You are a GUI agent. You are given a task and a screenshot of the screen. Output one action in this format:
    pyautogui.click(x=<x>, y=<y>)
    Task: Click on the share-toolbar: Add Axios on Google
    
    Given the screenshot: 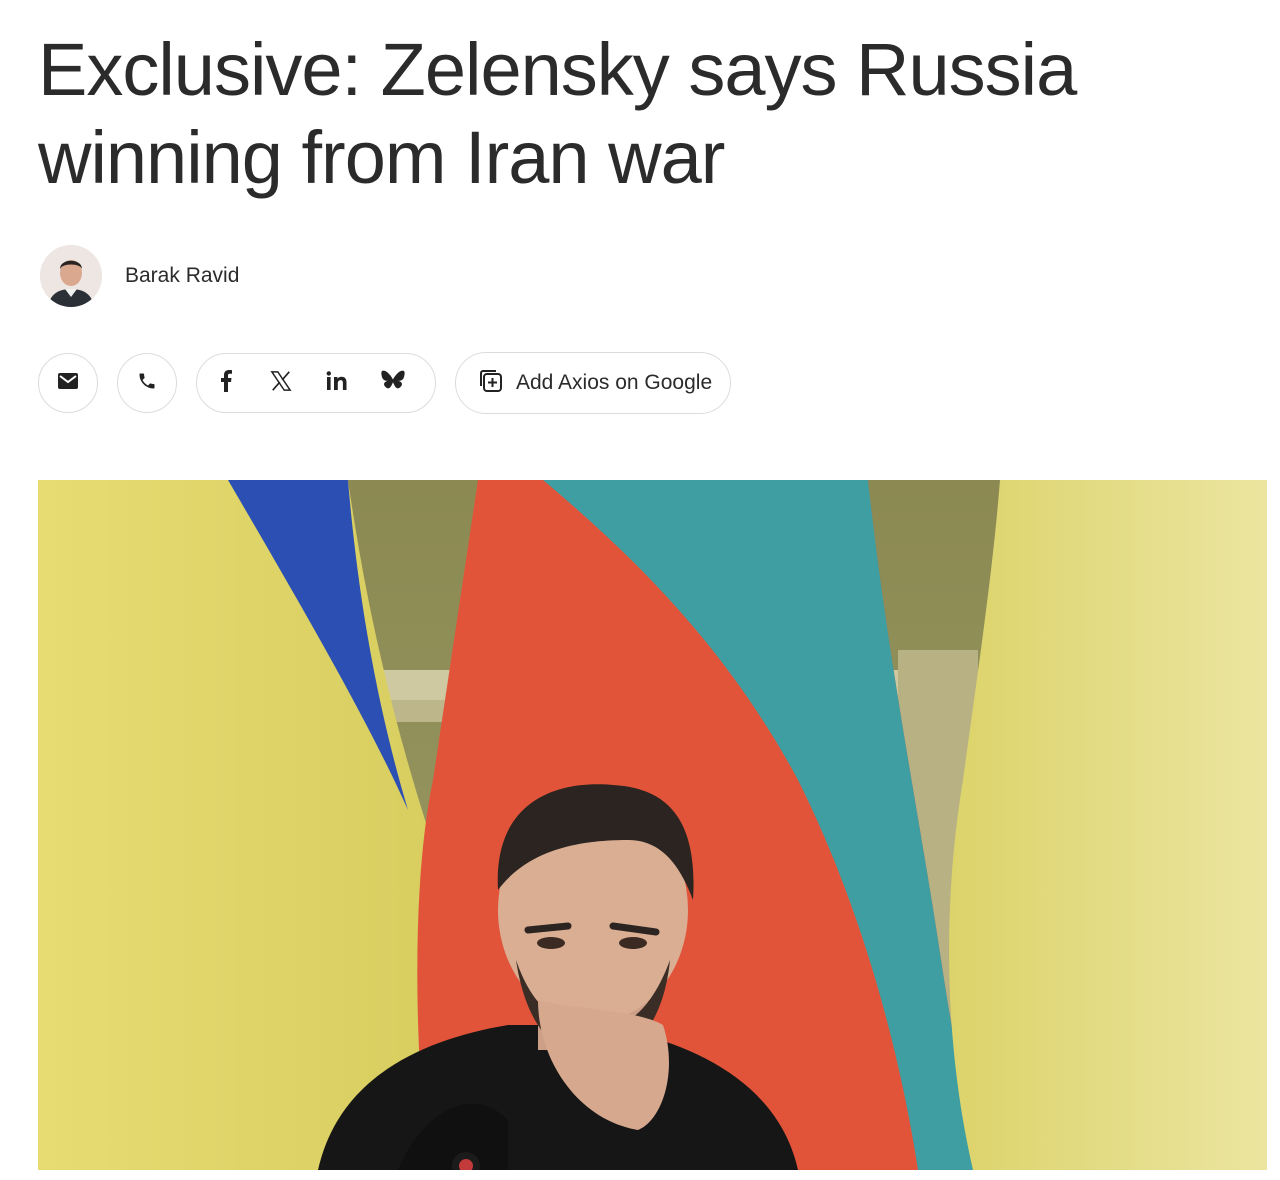 What is the action you would take?
    pyautogui.click(x=385, y=383)
    